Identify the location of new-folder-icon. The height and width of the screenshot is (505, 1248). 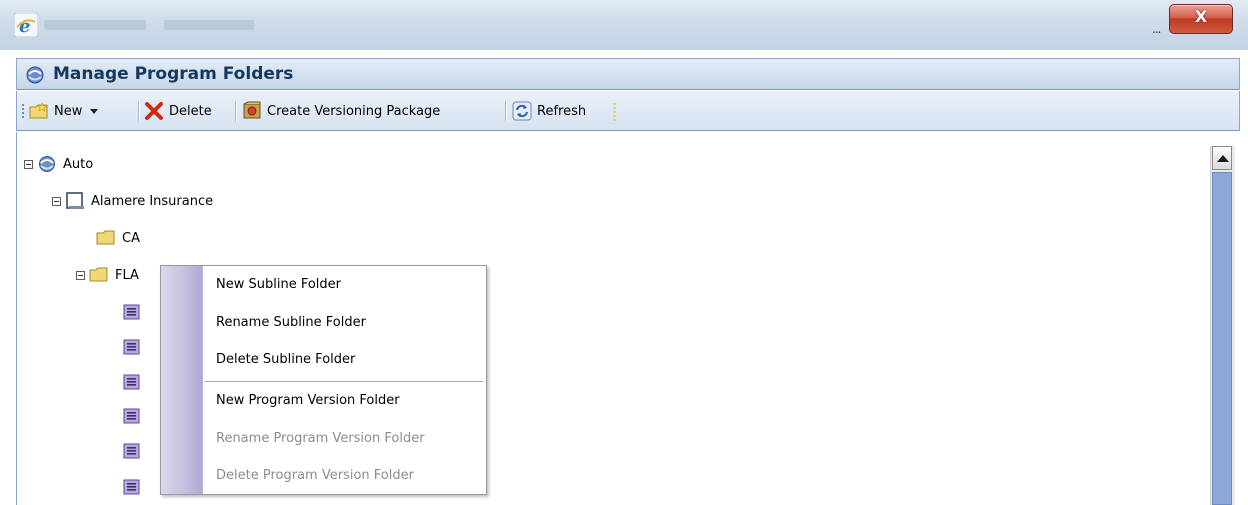
(38, 110).